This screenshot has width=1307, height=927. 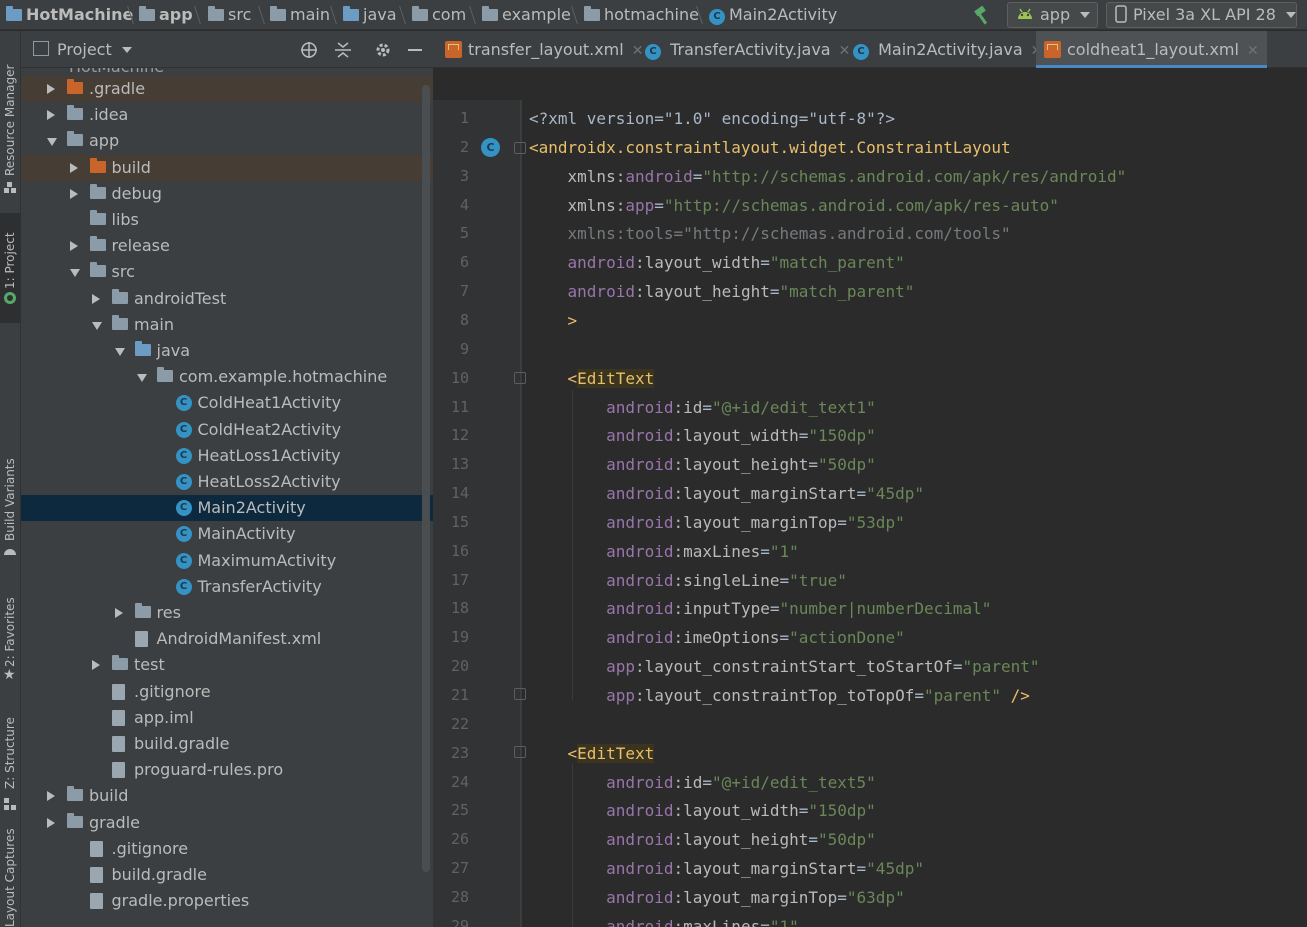 What do you see at coordinates (383, 50) in the screenshot?
I see `gear-icon` at bounding box center [383, 50].